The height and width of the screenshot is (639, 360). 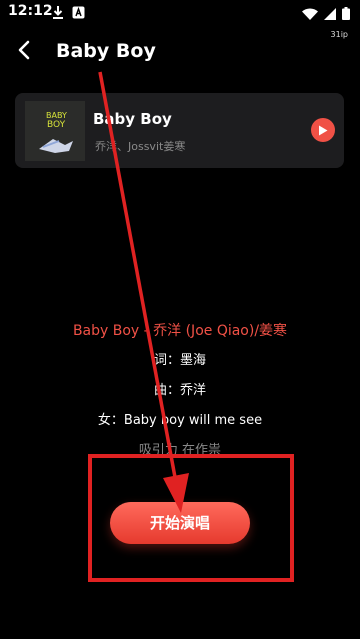 I want to click on a-badge-icon, so click(x=78, y=13).